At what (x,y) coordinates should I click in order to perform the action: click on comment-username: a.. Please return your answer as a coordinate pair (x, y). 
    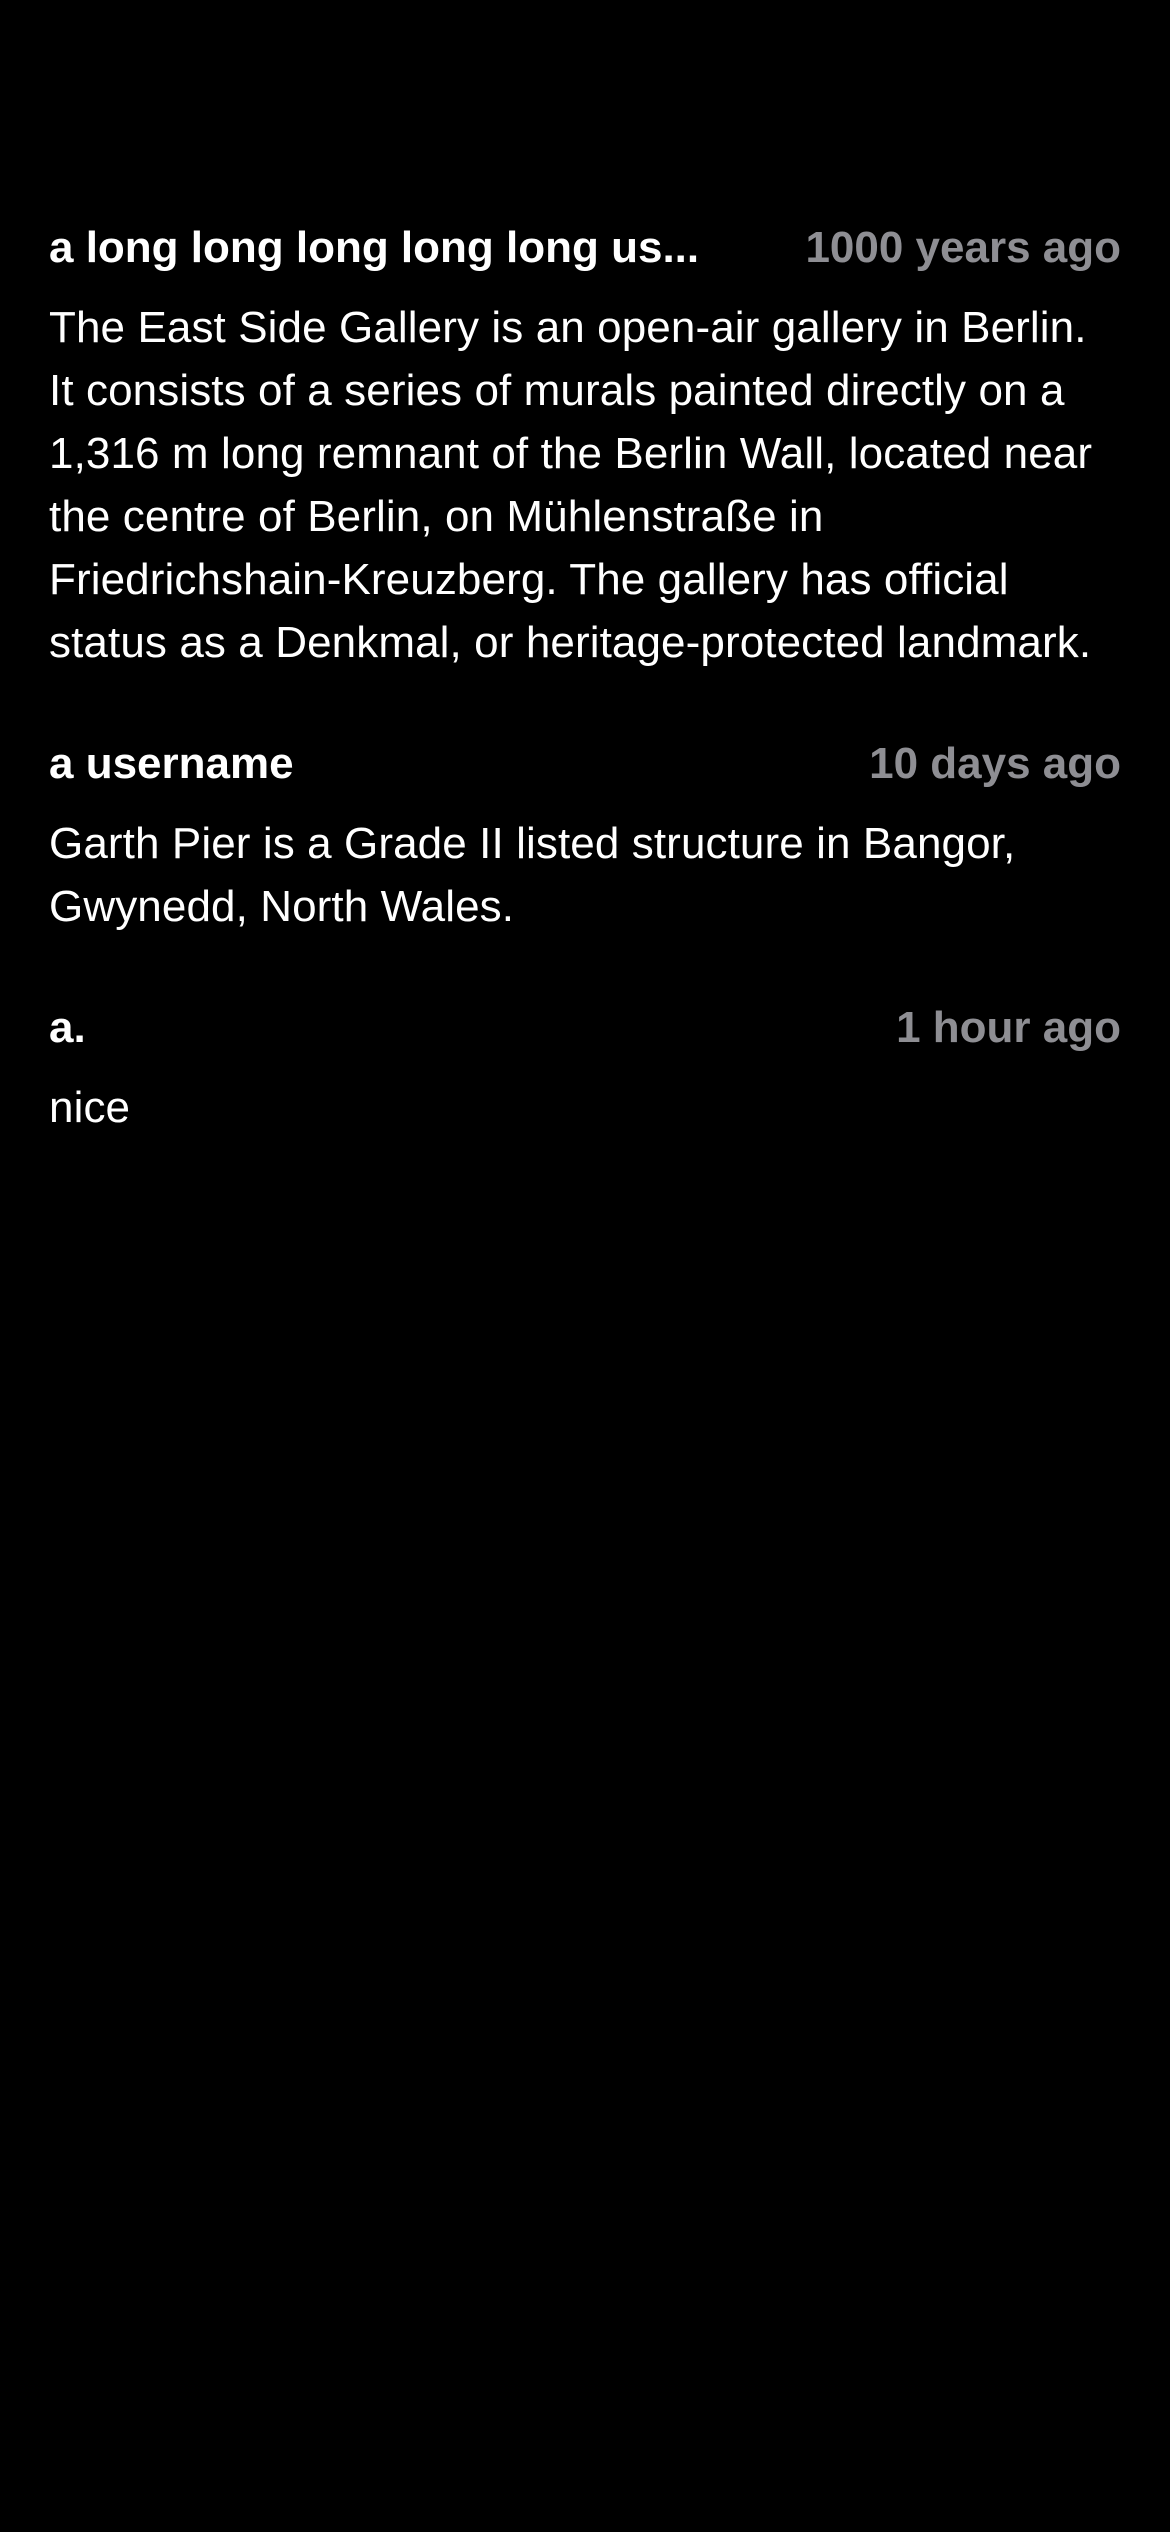
    Looking at the image, I should click on (67, 1028).